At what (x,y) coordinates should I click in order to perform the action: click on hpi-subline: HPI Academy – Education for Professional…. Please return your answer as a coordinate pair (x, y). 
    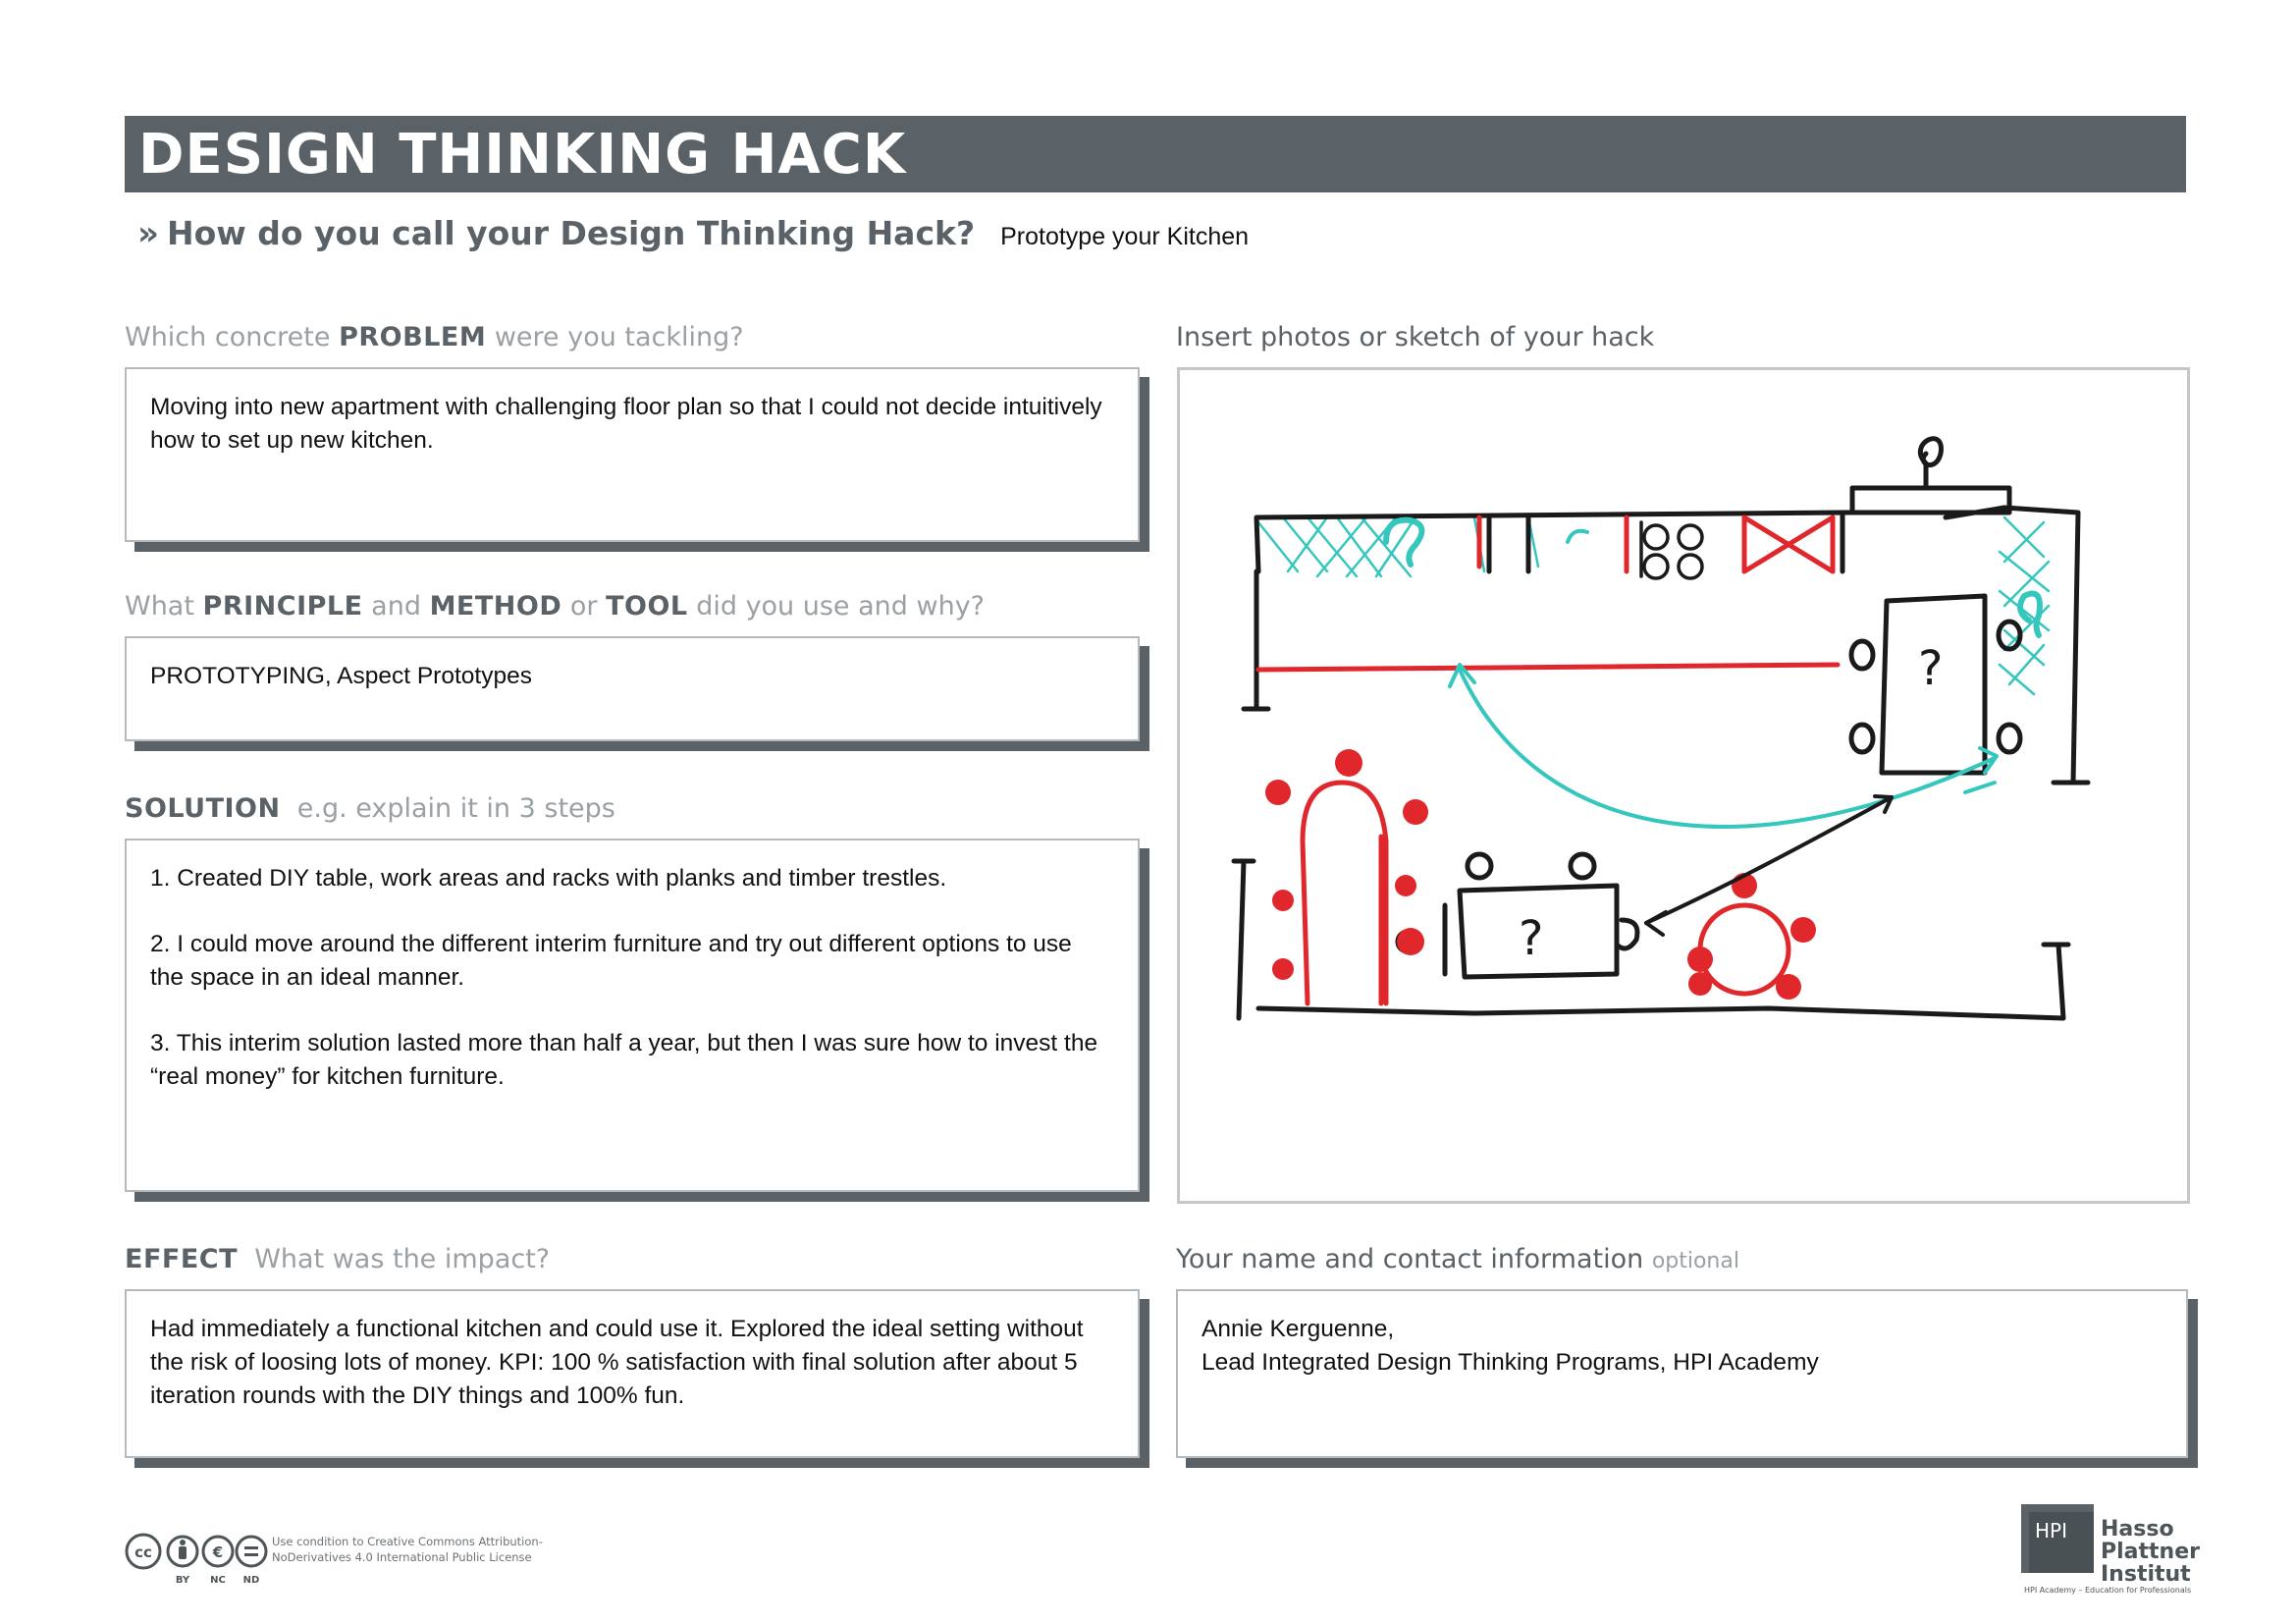
    Looking at the image, I should click on (2108, 1590).